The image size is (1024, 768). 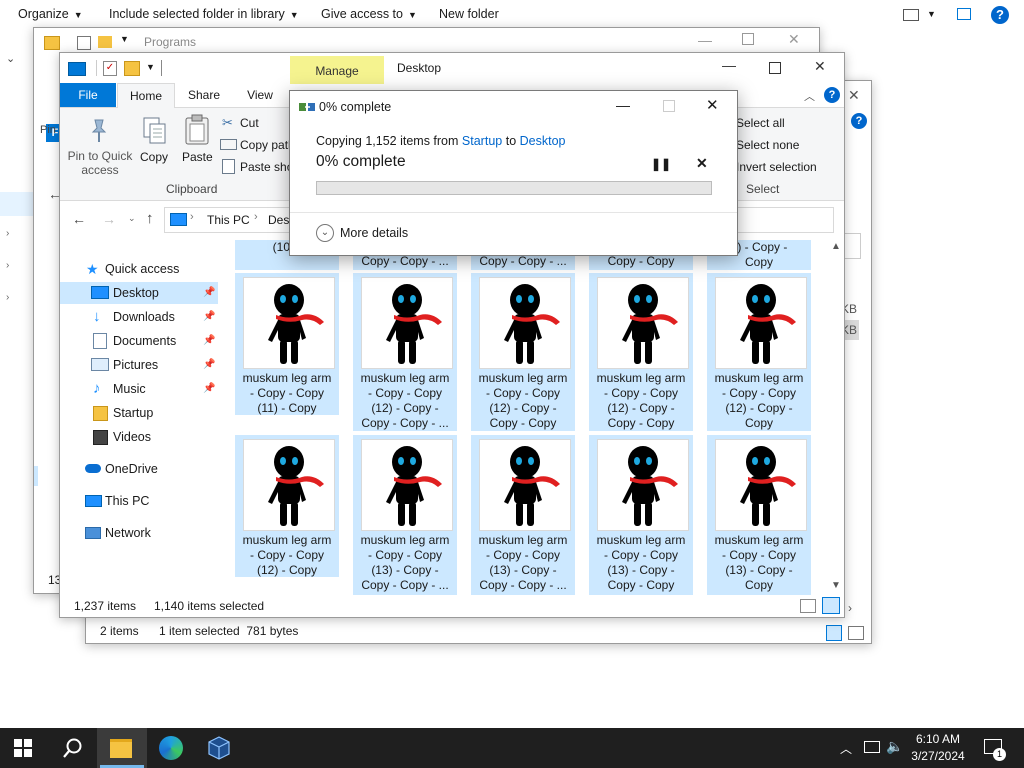 I want to click on manage-tab: Manage, so click(x=337, y=70).